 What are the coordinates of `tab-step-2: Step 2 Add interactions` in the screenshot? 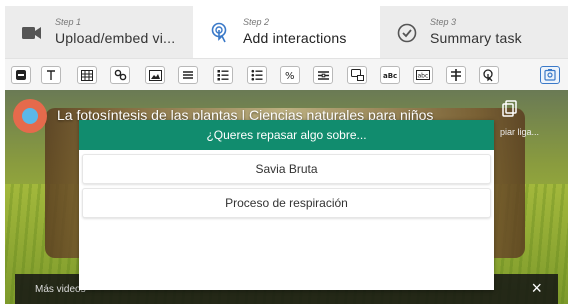 It's located at (286, 32).